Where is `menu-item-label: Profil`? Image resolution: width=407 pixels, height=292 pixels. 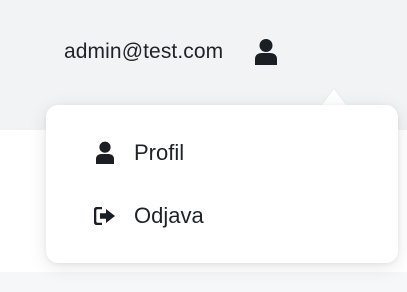 menu-item-label: Profil is located at coordinates (159, 152).